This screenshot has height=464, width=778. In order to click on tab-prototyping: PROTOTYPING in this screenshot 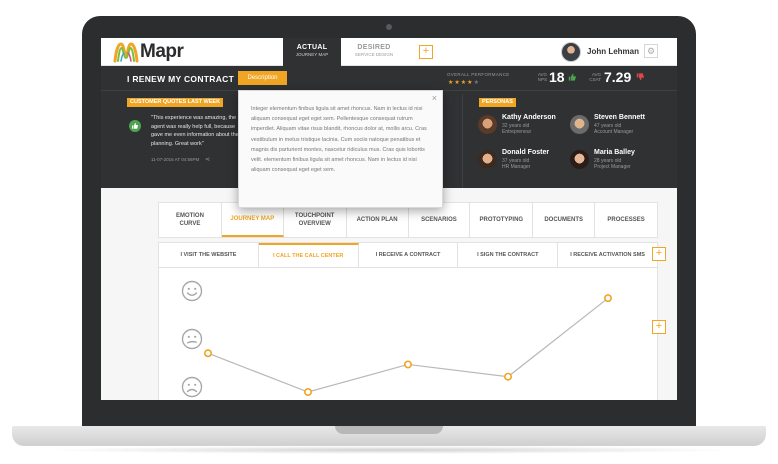, I will do `click(502, 220)`.